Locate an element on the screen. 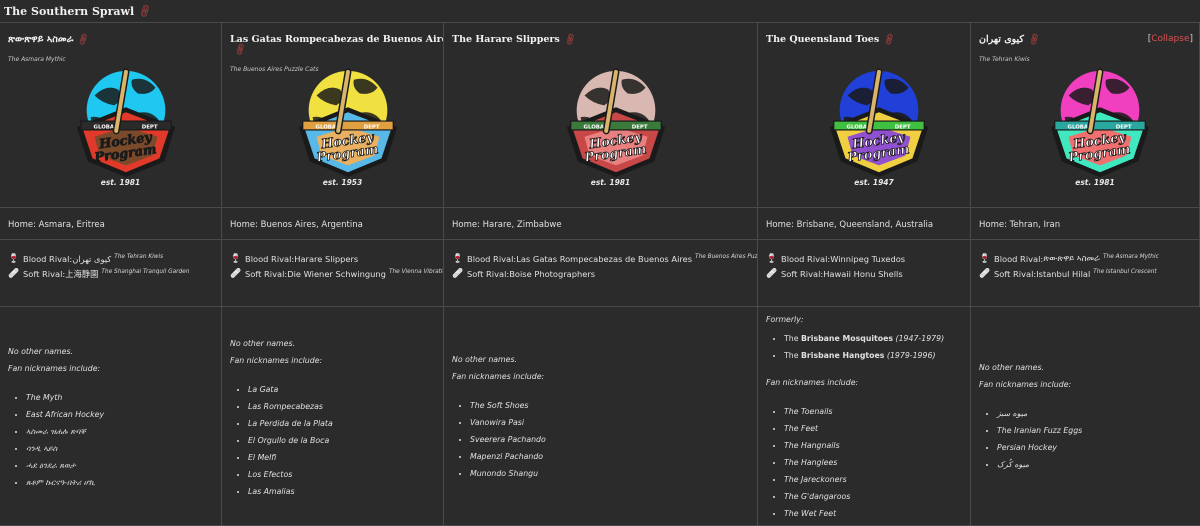 This screenshot has width=1200, height=526. collapse-button: [Collapse] is located at coordinates (1170, 39).